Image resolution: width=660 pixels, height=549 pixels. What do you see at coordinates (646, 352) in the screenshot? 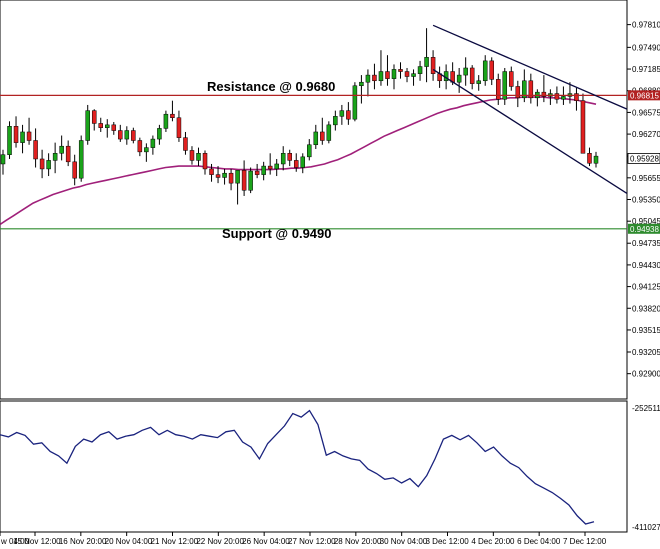
I see `price-tick-label: 0.93205` at bounding box center [646, 352].